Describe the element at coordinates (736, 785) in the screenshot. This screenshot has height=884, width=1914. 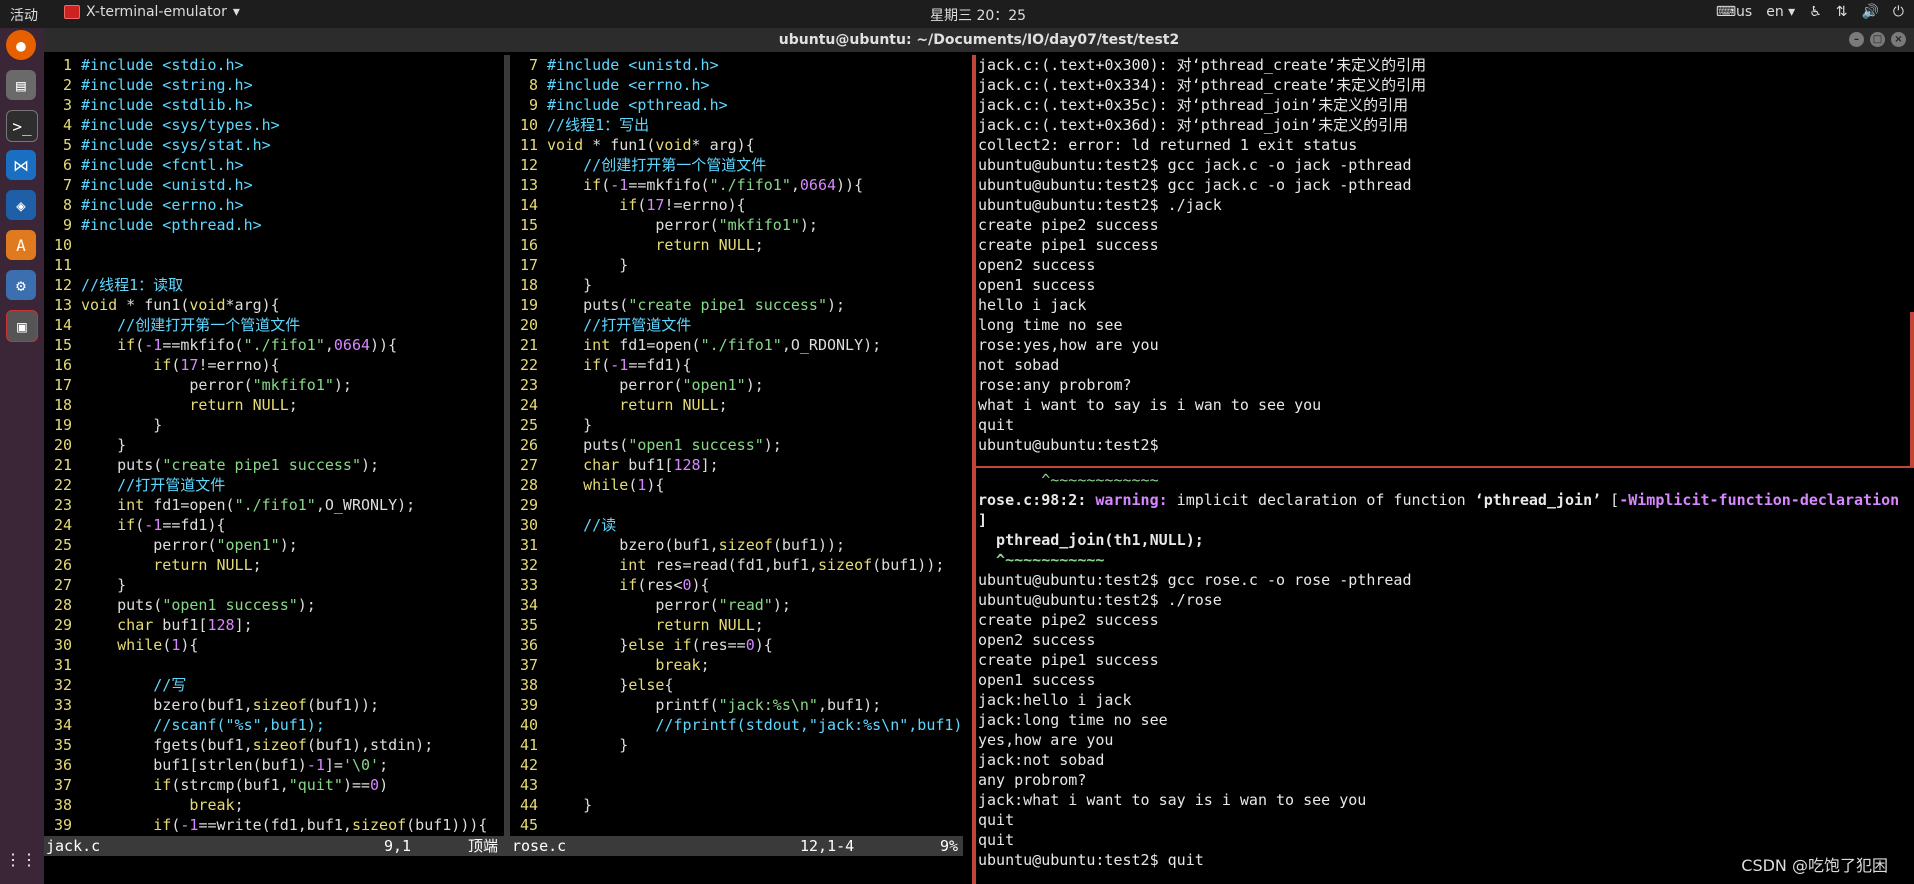
I see `middle-code-line: 43` at that location.